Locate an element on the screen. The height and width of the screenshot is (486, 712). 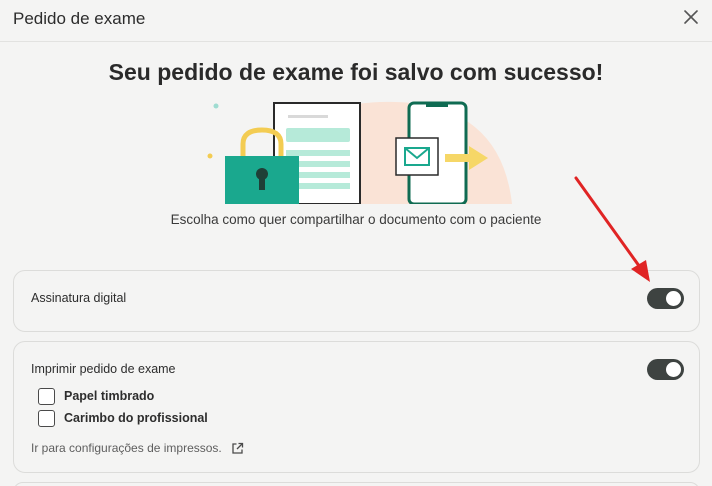
close-icon is located at coordinates (691, 17).